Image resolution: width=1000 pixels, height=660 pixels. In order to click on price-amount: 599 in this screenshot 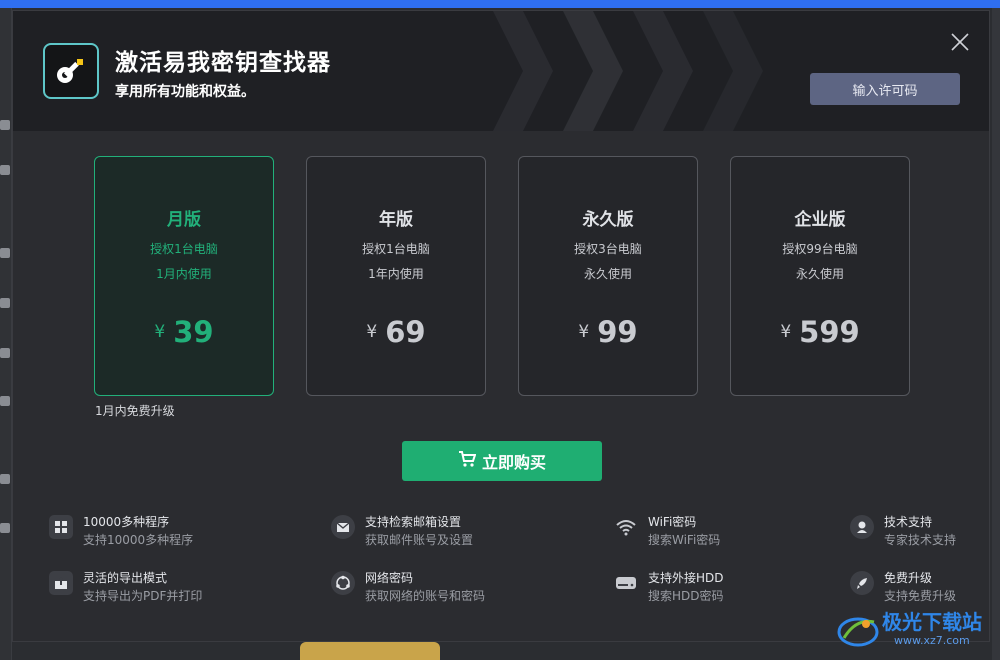, I will do `click(829, 332)`.